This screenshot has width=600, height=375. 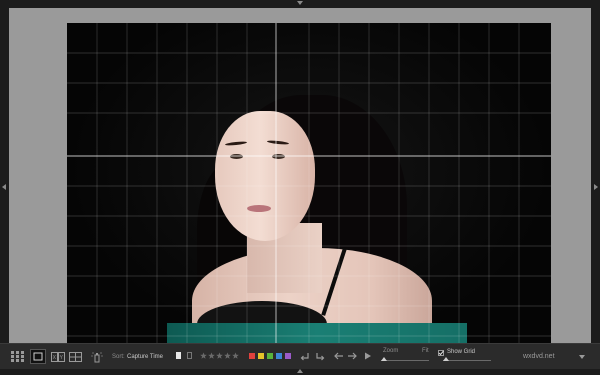 I want to click on top-panel-toggle-icon, so click(x=300, y=3).